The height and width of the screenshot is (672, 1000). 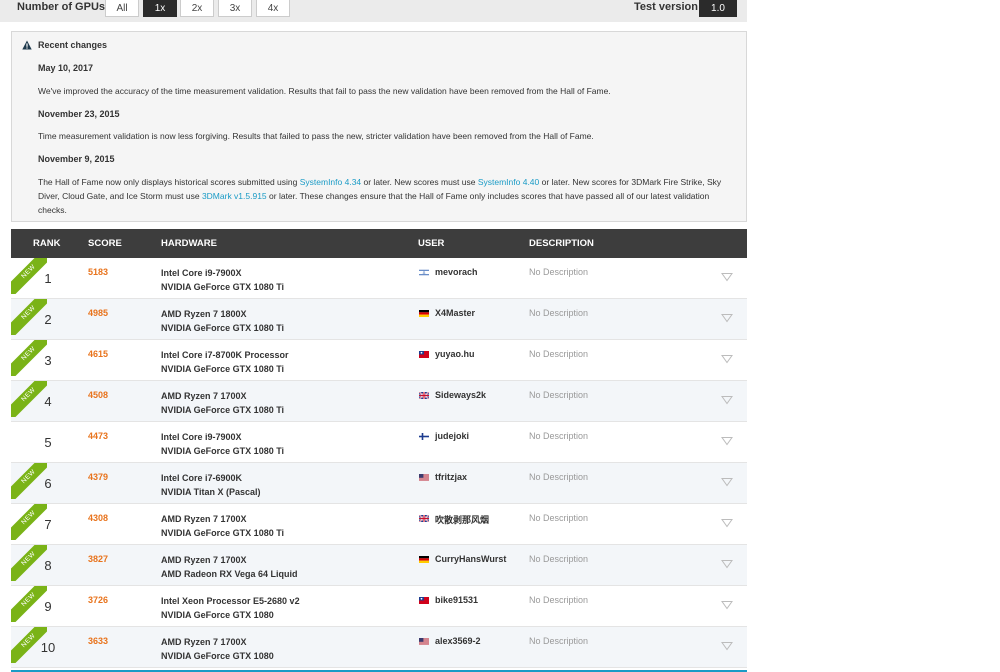 What do you see at coordinates (424, 272) in the screenshot?
I see `israel-flag-icon` at bounding box center [424, 272].